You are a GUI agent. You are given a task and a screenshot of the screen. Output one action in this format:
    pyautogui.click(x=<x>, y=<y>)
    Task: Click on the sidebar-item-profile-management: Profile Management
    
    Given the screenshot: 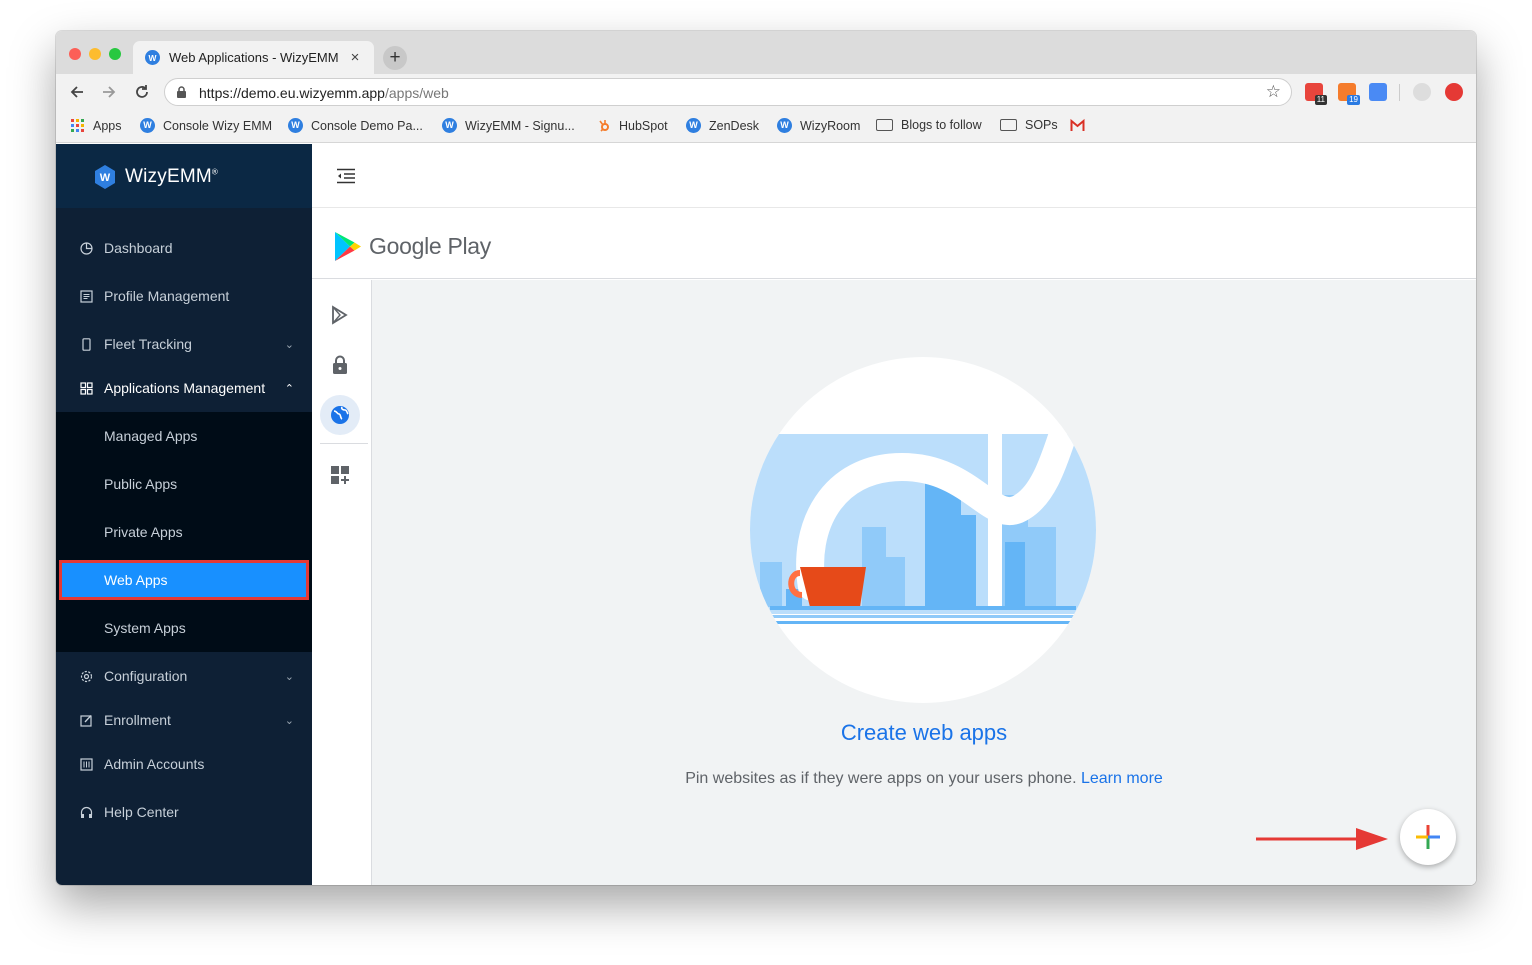 What is the action you would take?
    pyautogui.click(x=184, y=296)
    